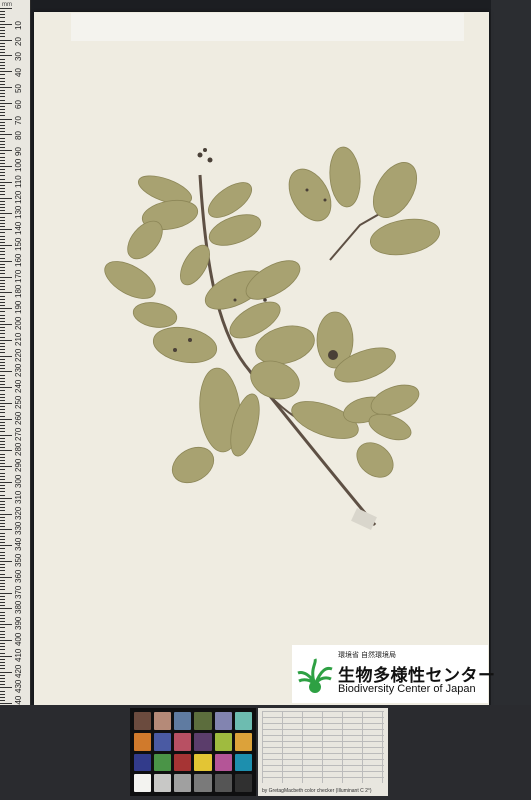 The image size is (531, 800). What do you see at coordinates (18, 88) in the screenshot?
I see `ruler-label: 50` at bounding box center [18, 88].